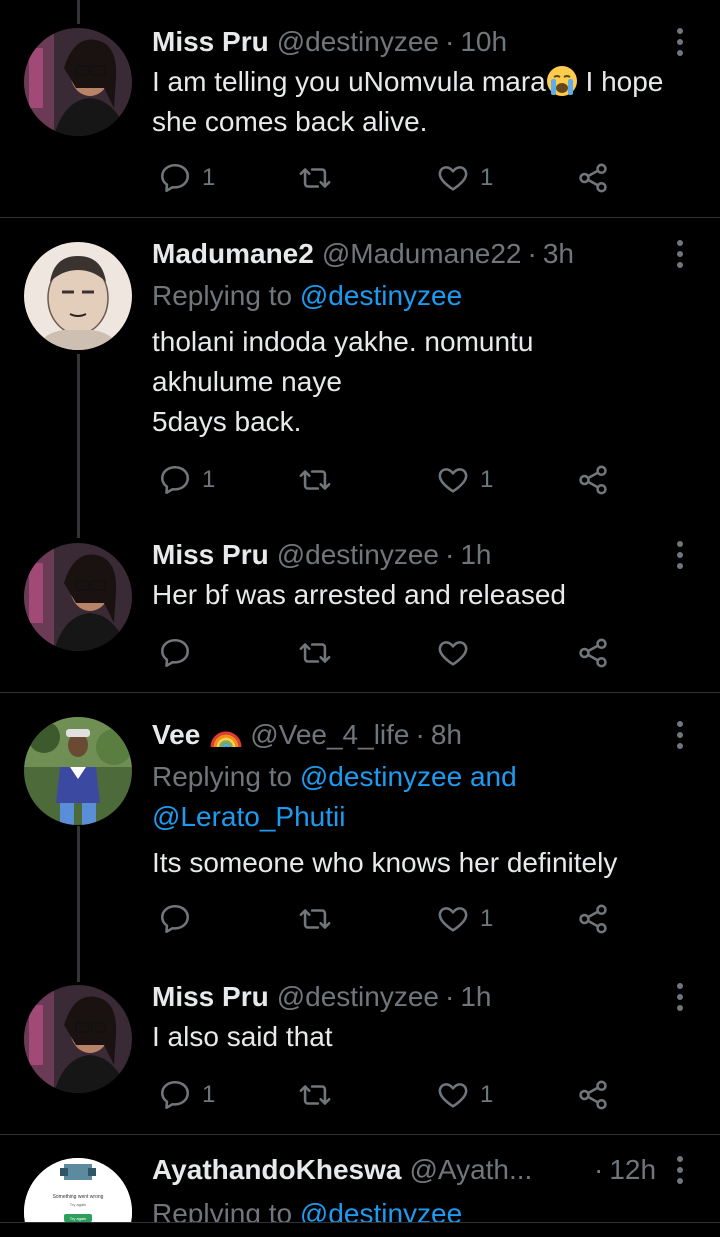  Describe the element at coordinates (226, 739) in the screenshot. I see `rainbow-emoji` at that location.